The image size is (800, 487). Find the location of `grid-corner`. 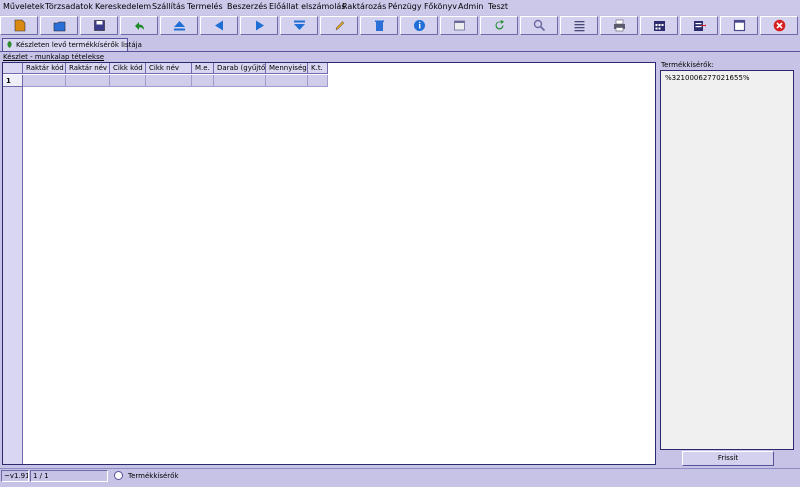

grid-corner is located at coordinates (13, 68).